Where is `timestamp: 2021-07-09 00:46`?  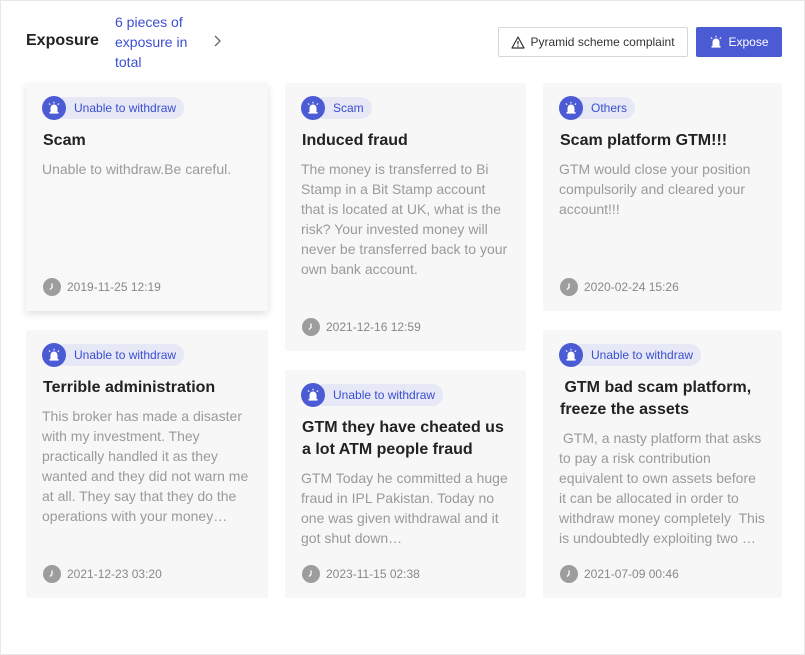 timestamp: 2021-07-09 00:46 is located at coordinates (631, 574).